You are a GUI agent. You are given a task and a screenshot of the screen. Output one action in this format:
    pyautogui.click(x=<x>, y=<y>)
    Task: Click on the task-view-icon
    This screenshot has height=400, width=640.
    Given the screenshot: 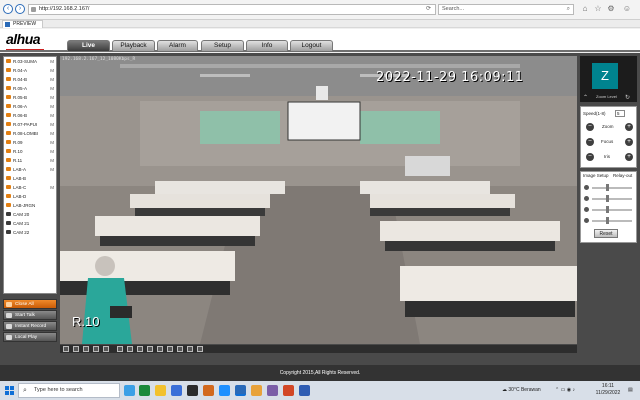 What is the action you would take?
    pyautogui.click(x=129, y=390)
    